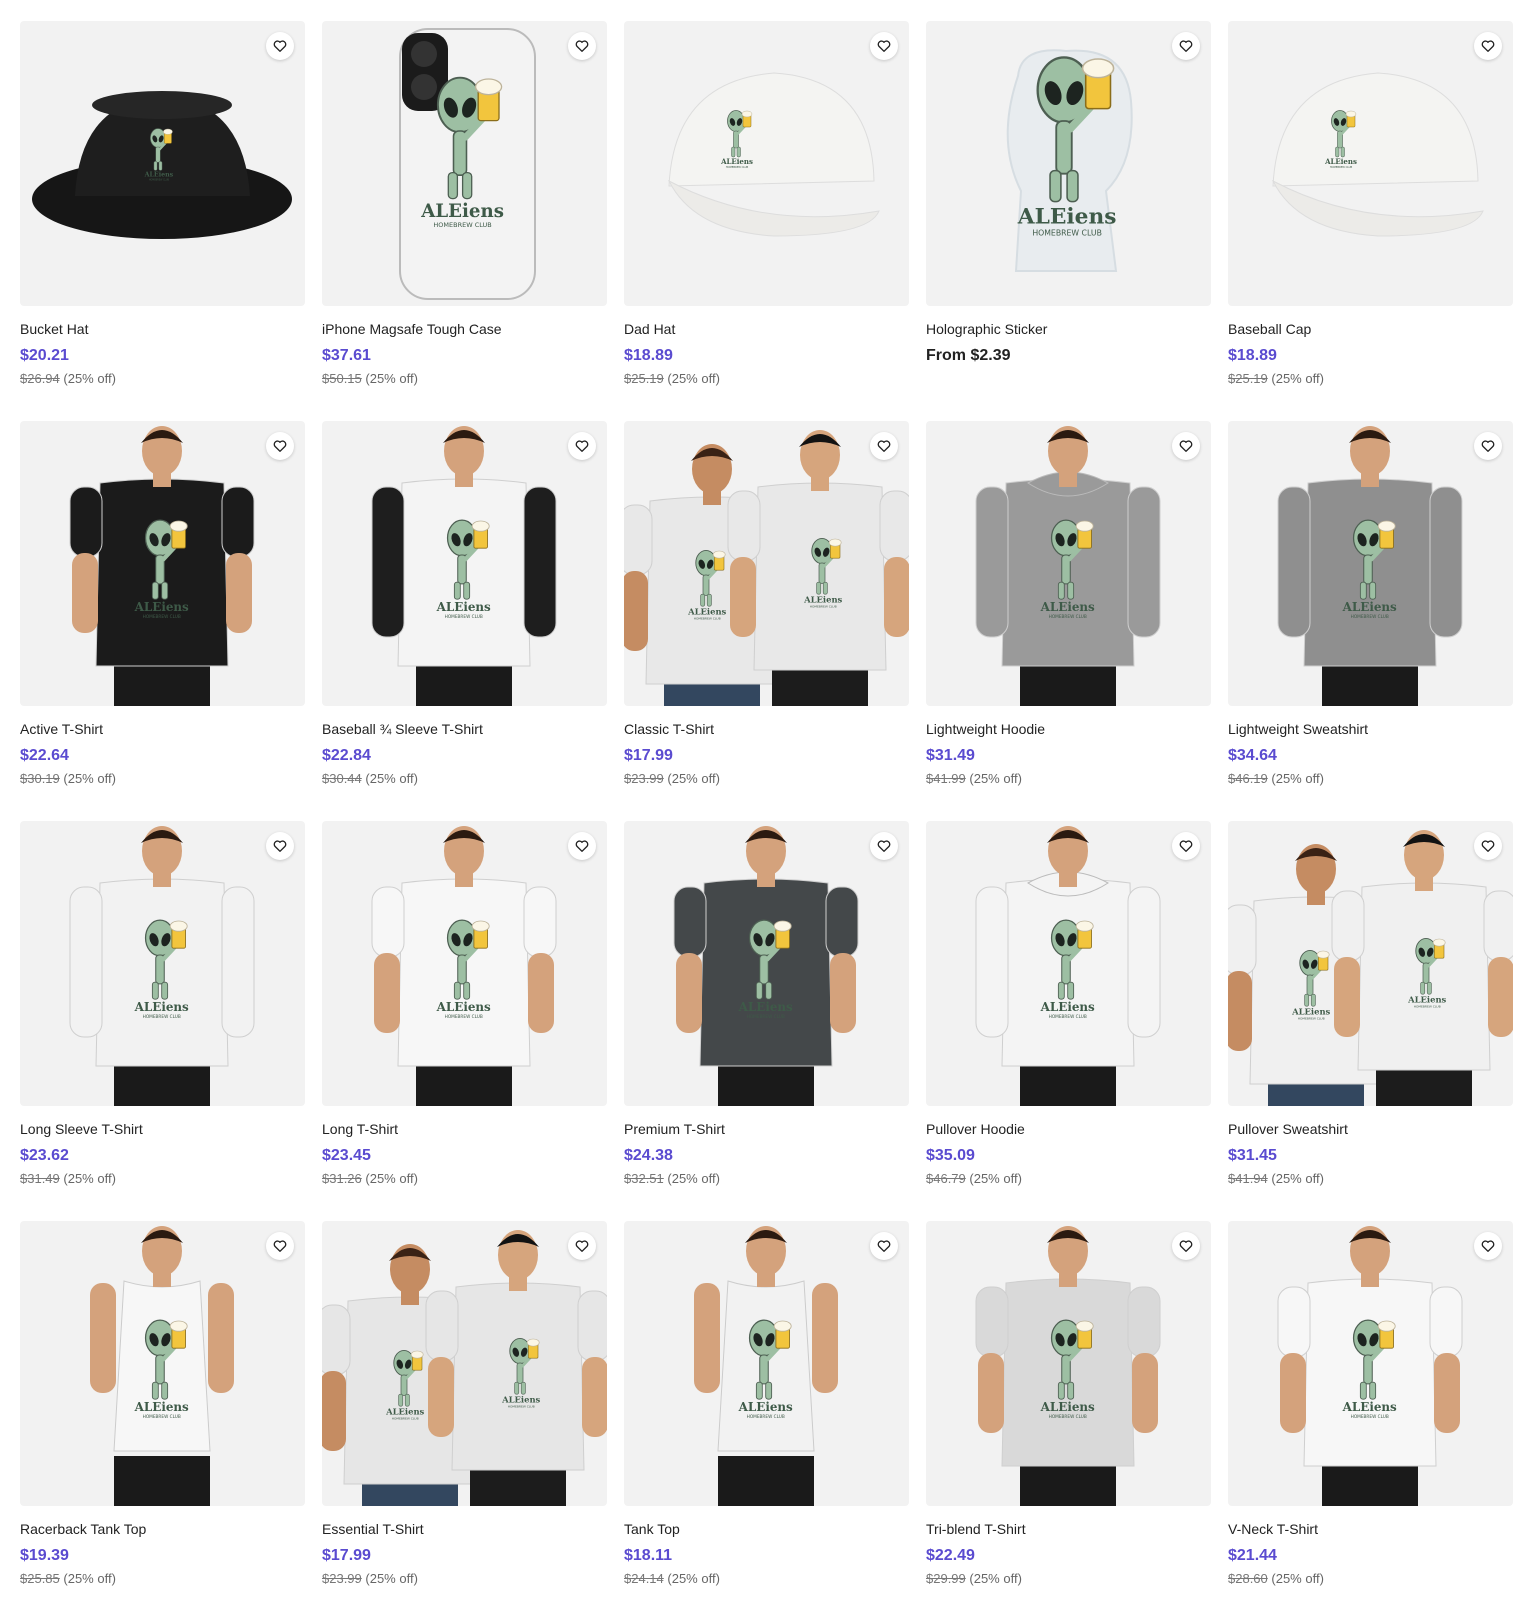 This screenshot has width=1538, height=1622. What do you see at coordinates (162, 329) in the screenshot?
I see `product-title: Bucket Hat` at bounding box center [162, 329].